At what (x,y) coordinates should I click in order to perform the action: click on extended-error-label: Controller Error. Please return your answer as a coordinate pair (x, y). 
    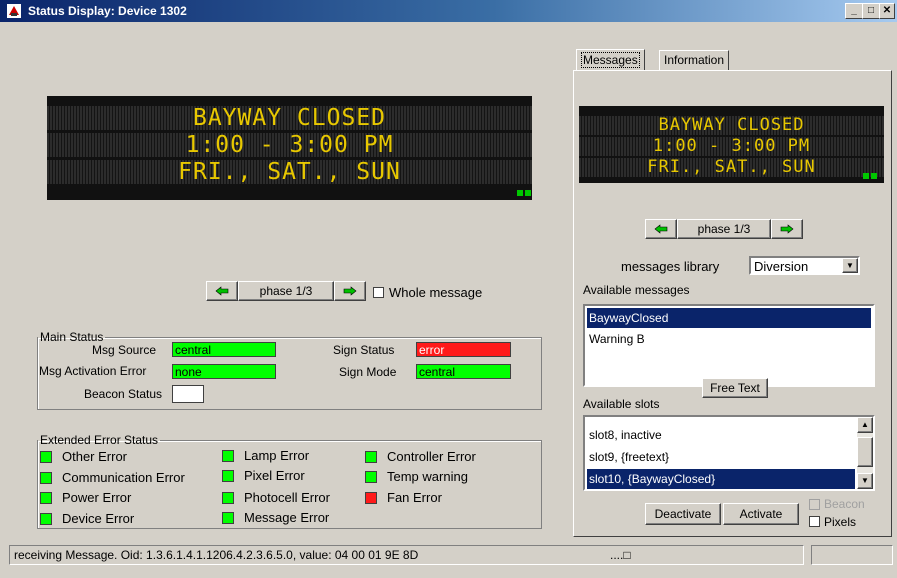
    Looking at the image, I should click on (431, 456).